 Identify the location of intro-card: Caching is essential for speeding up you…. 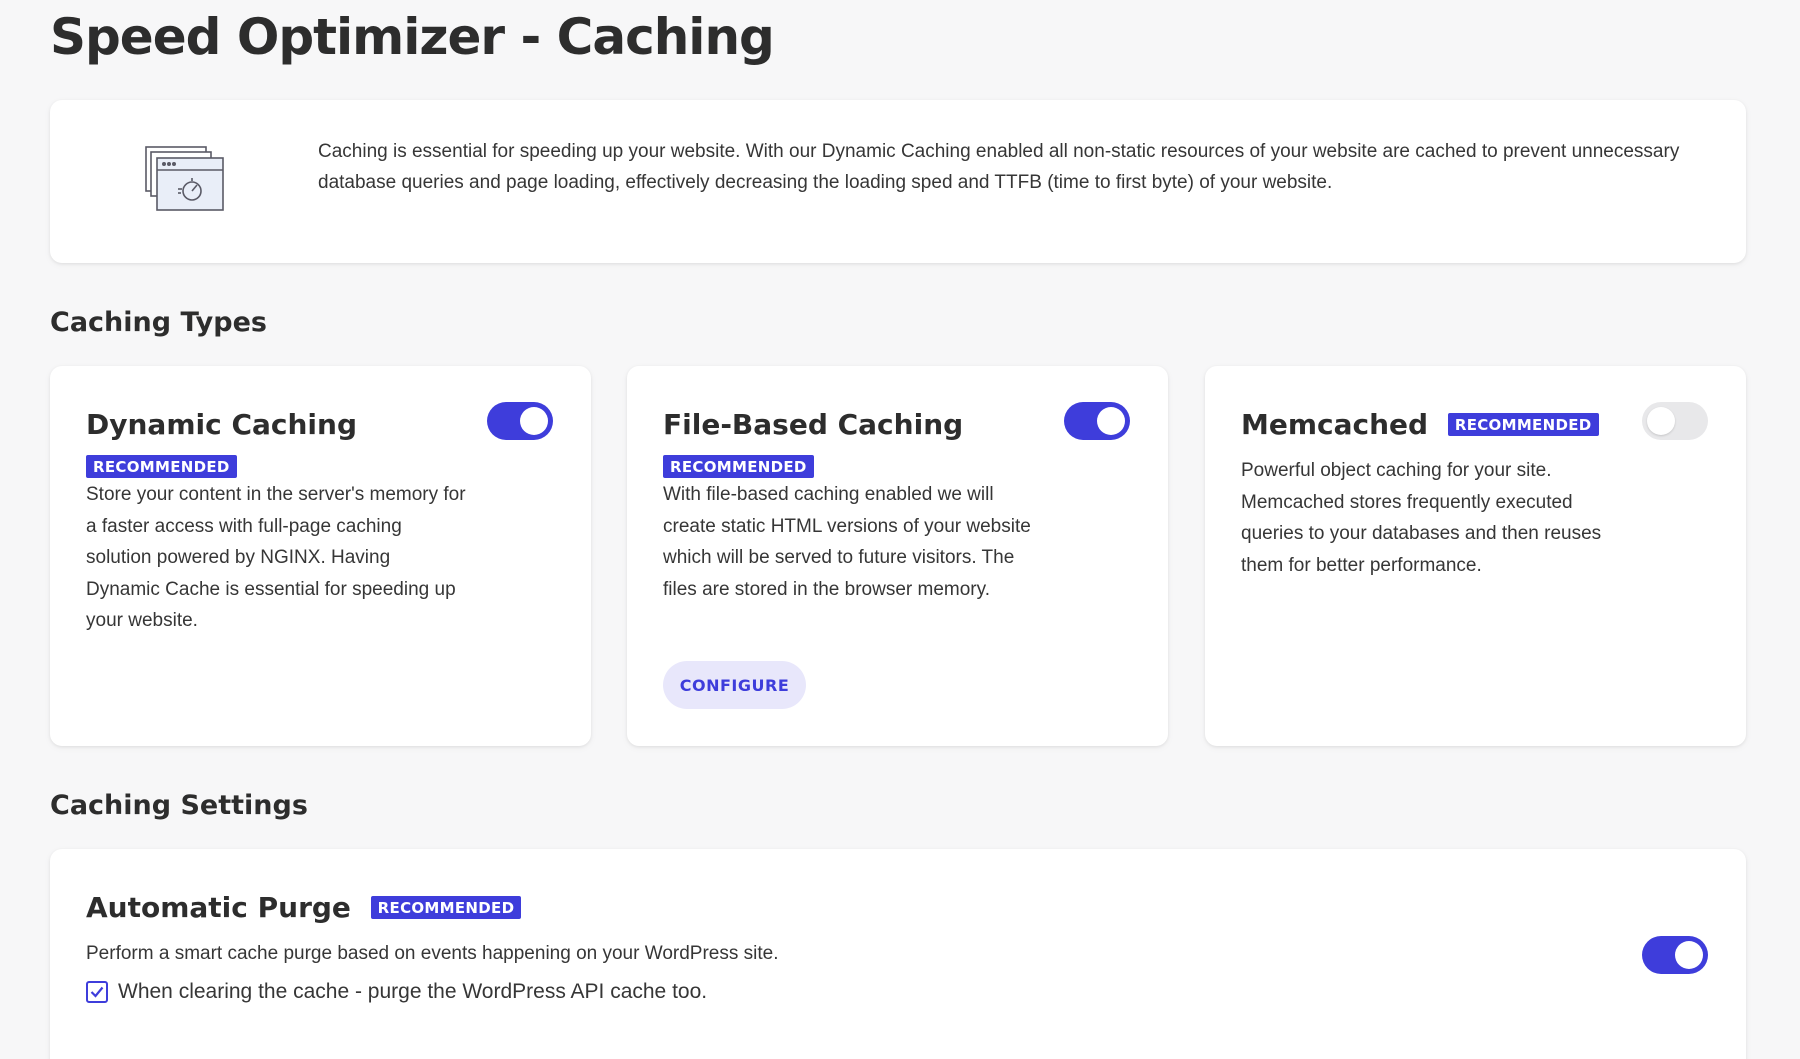
(898, 181).